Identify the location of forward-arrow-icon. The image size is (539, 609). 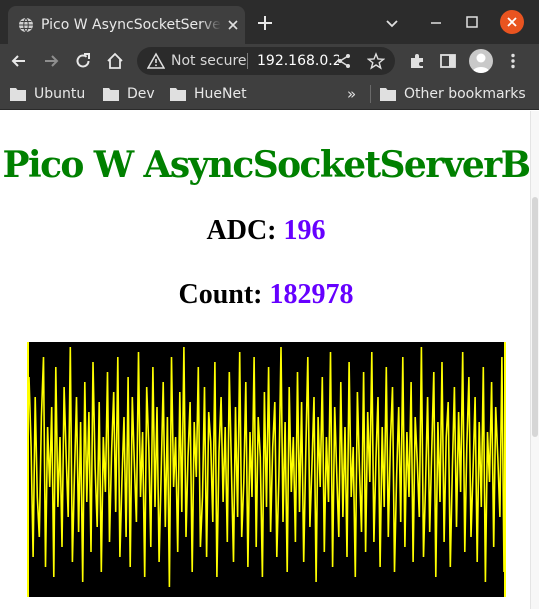
(51, 61).